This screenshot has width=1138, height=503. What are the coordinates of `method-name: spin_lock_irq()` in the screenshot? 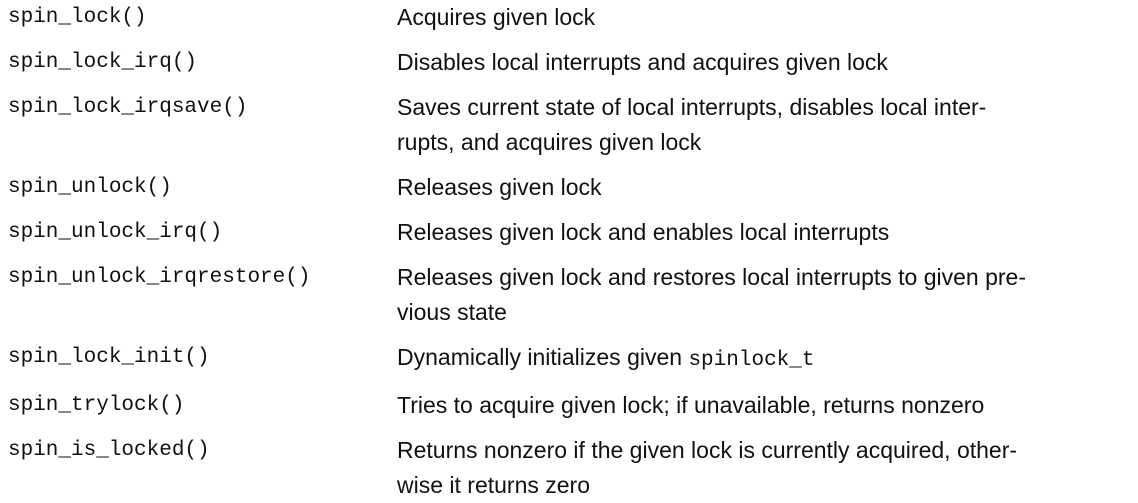 It's located at (103, 62).